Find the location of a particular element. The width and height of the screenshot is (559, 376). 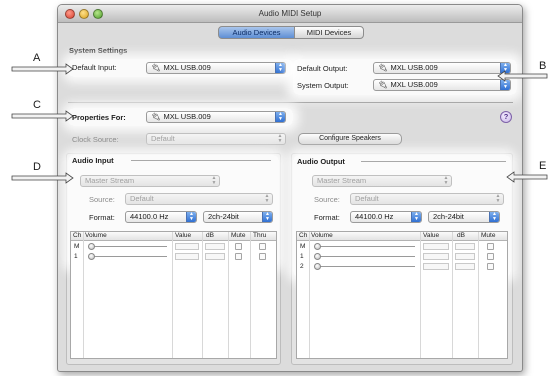

callout-arrow-e is located at coordinates (527, 177).